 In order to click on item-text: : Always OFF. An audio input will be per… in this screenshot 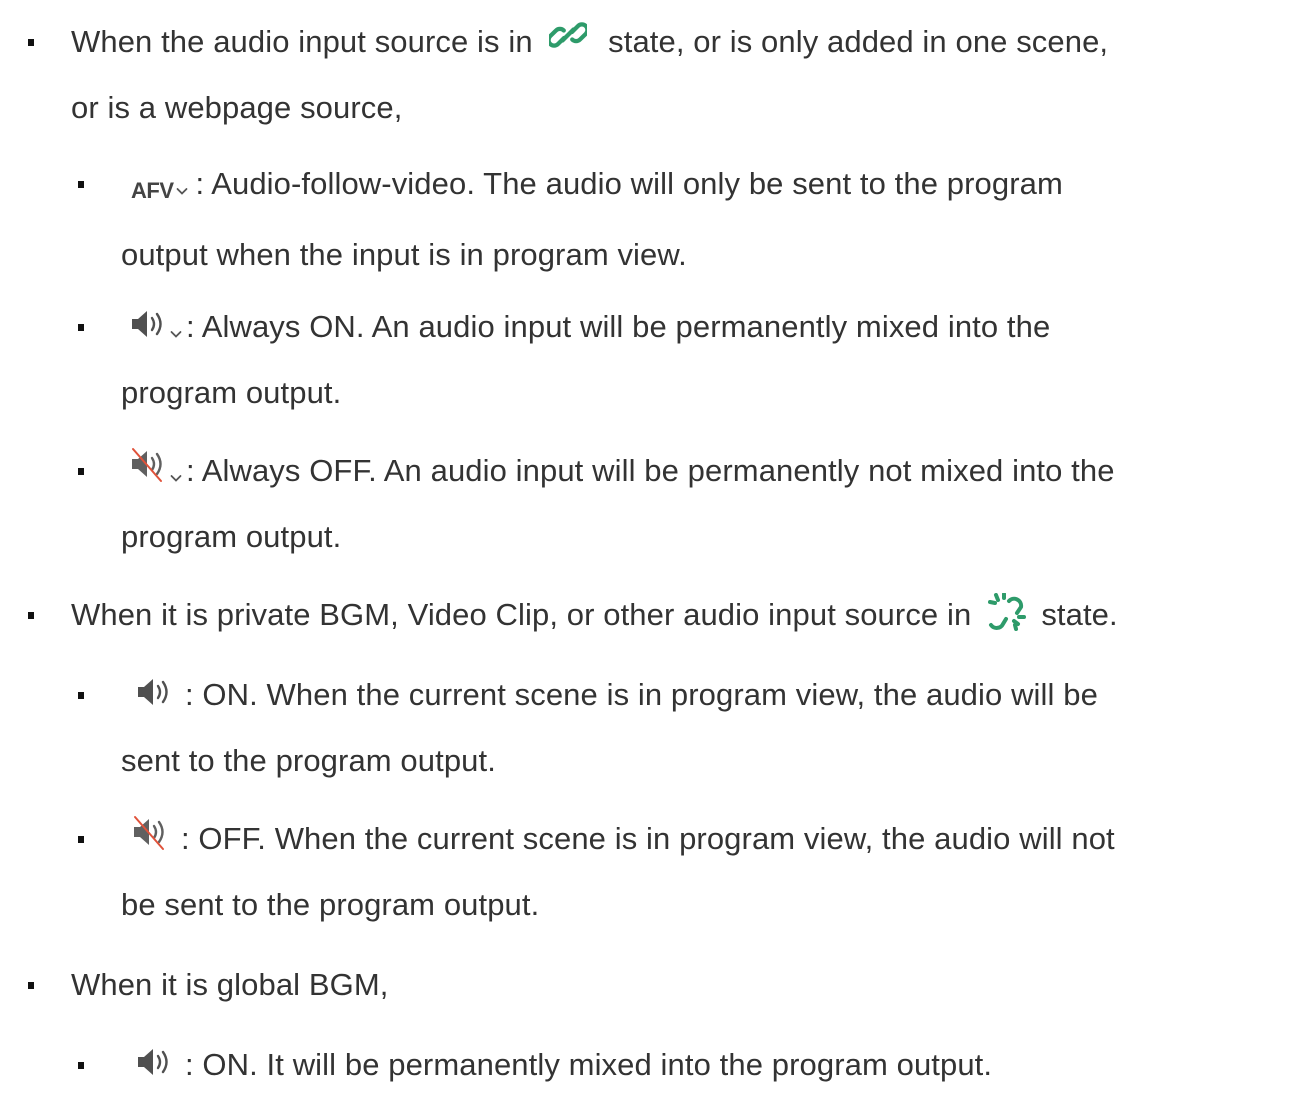, I will do `click(650, 470)`.